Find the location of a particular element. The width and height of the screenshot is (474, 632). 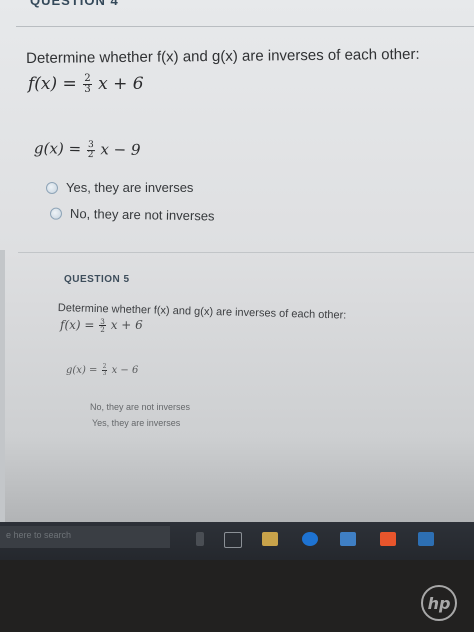

question-4-g-equation: g(x) = 3 2 x − 9 is located at coordinates (87, 149).